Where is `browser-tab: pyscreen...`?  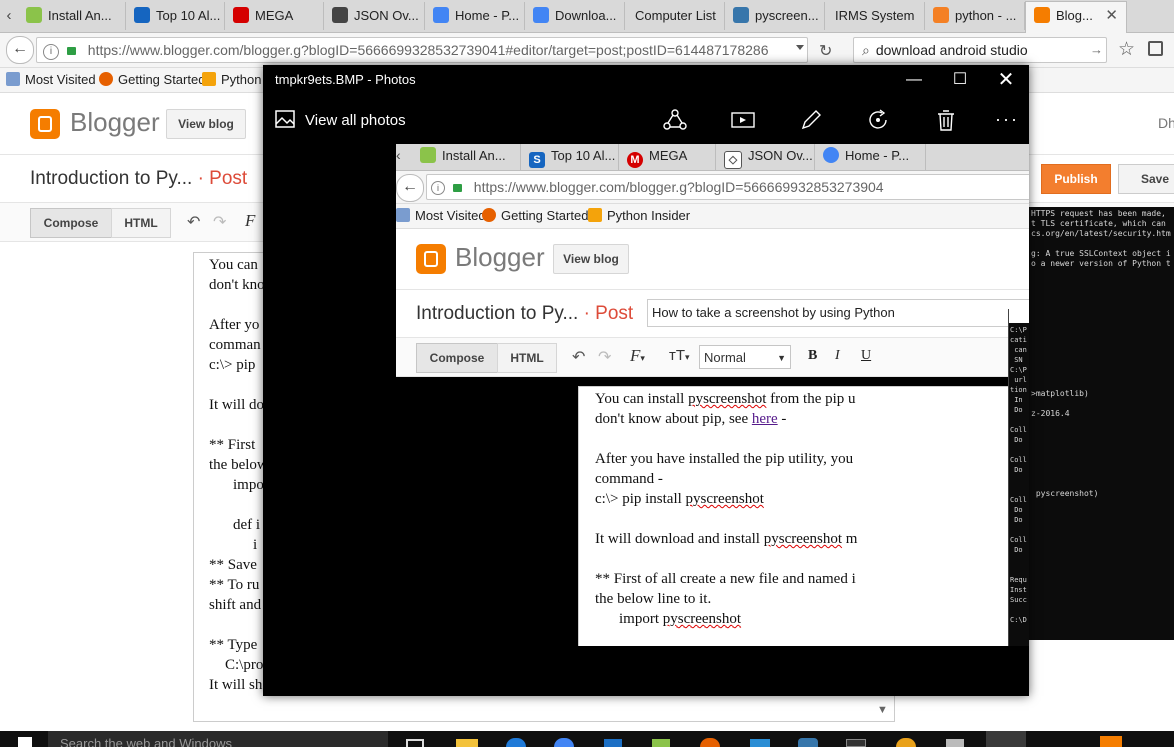
browser-tab: pyscreen... is located at coordinates (775, 16).